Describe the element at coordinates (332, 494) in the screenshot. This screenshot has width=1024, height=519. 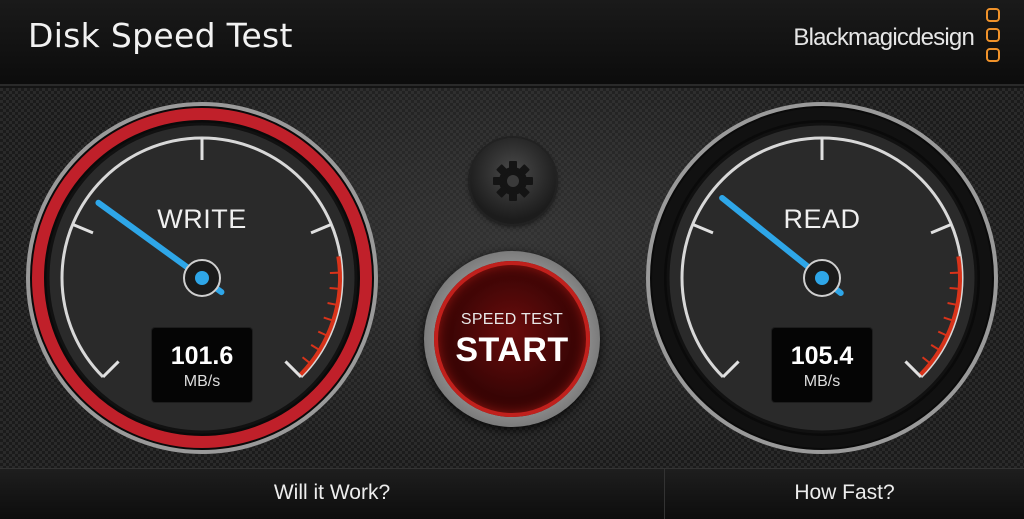
I see `tab-will-it-work: Will it Work?` at that location.